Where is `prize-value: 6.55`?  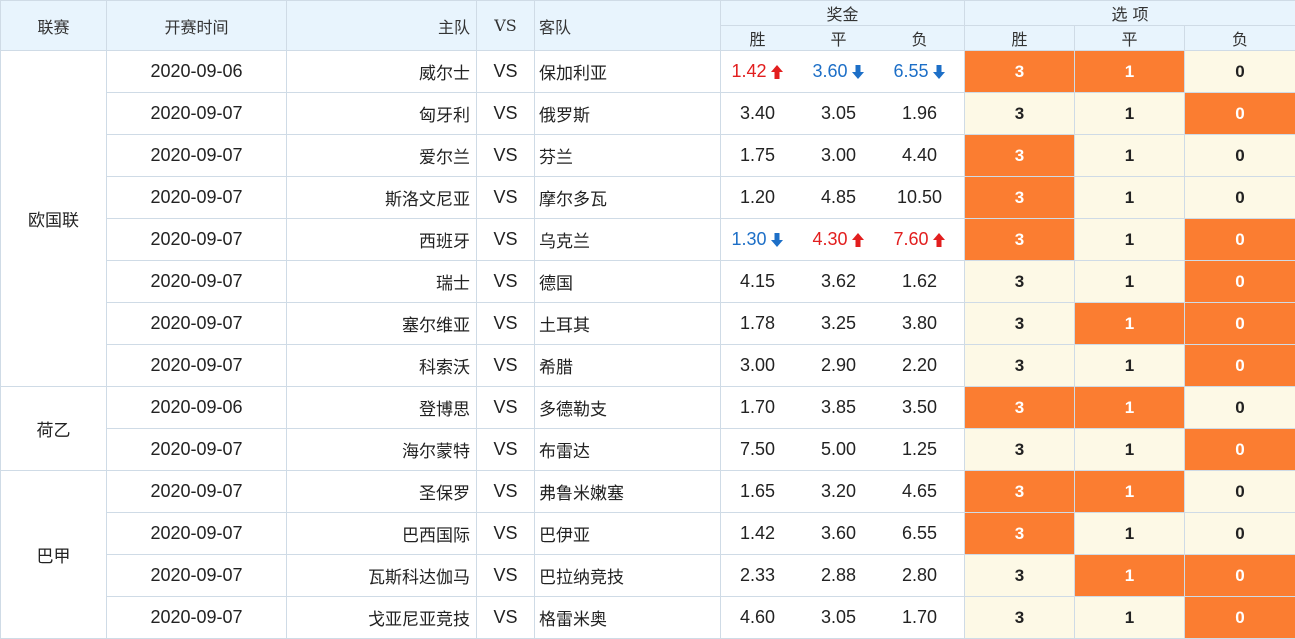 prize-value: 6.55 is located at coordinates (919, 533).